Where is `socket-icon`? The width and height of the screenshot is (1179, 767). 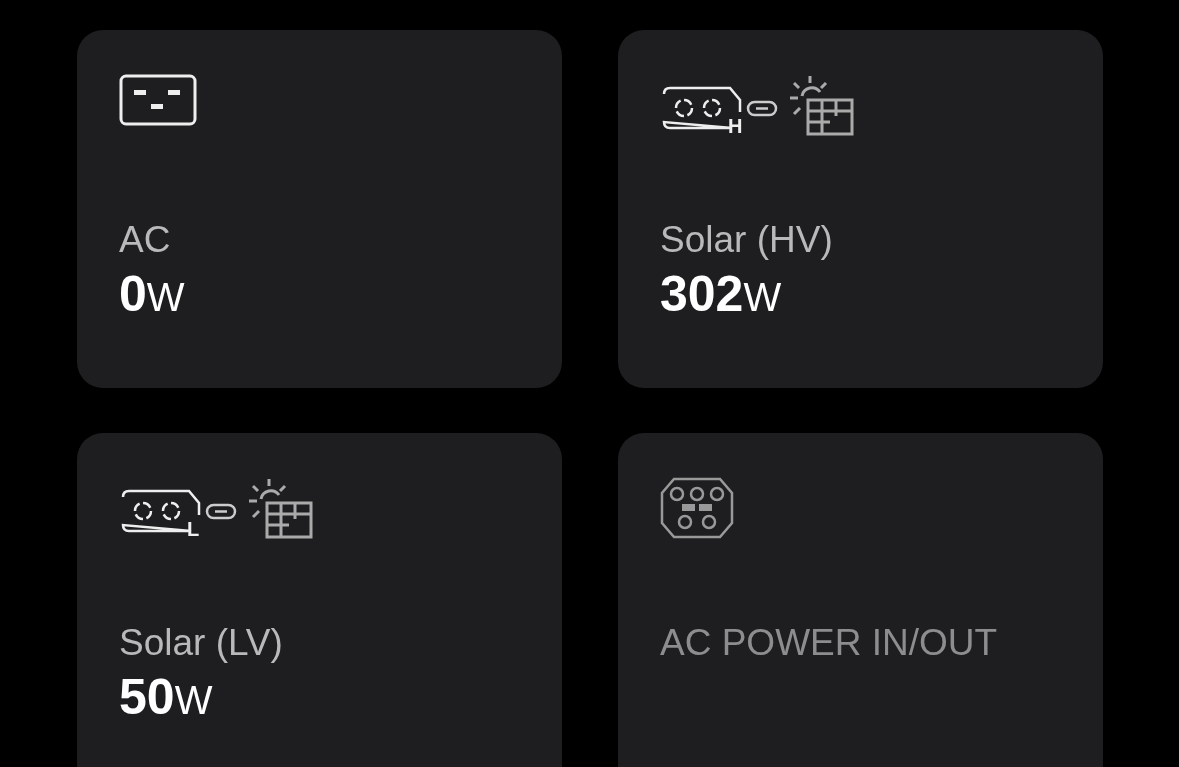 socket-icon is located at coordinates (697, 508).